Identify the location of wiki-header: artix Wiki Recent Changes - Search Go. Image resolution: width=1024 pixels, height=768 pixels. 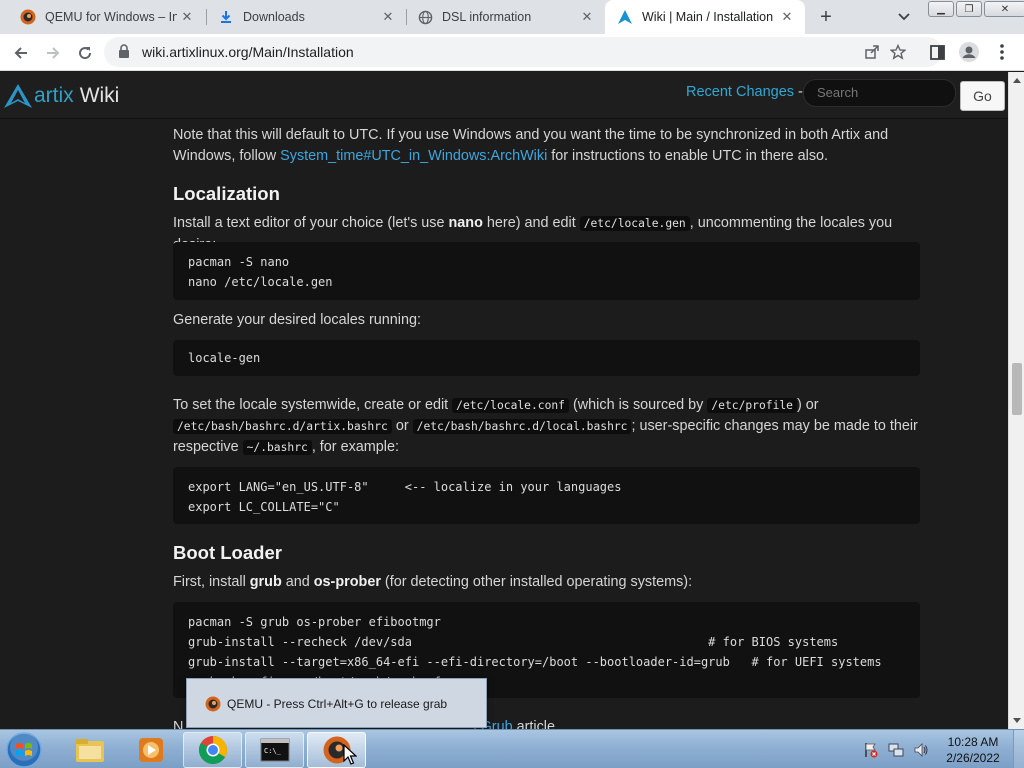
(504, 95).